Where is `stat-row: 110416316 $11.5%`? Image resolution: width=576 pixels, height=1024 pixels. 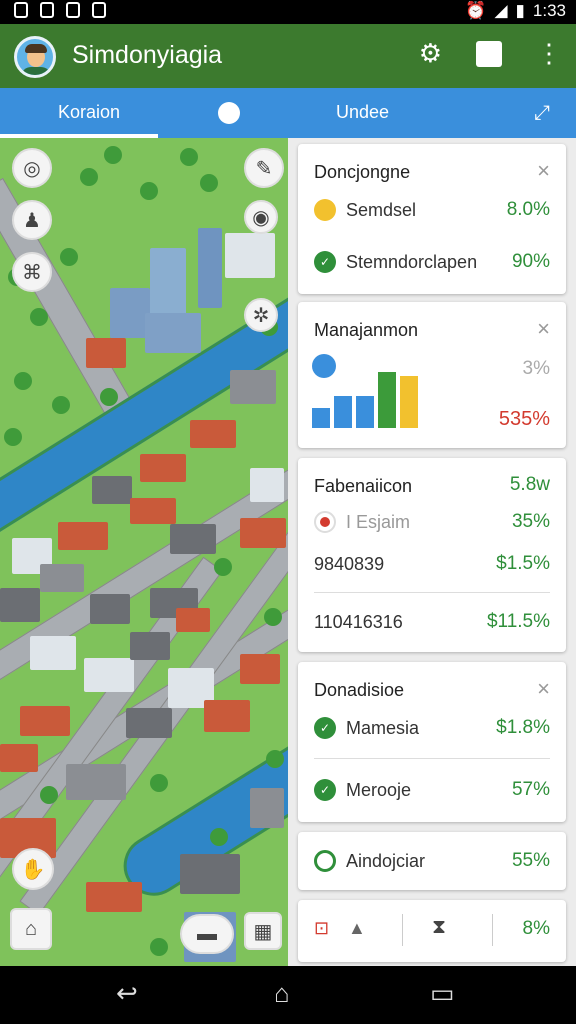 stat-row: 110416316 $11.5% is located at coordinates (432, 622).